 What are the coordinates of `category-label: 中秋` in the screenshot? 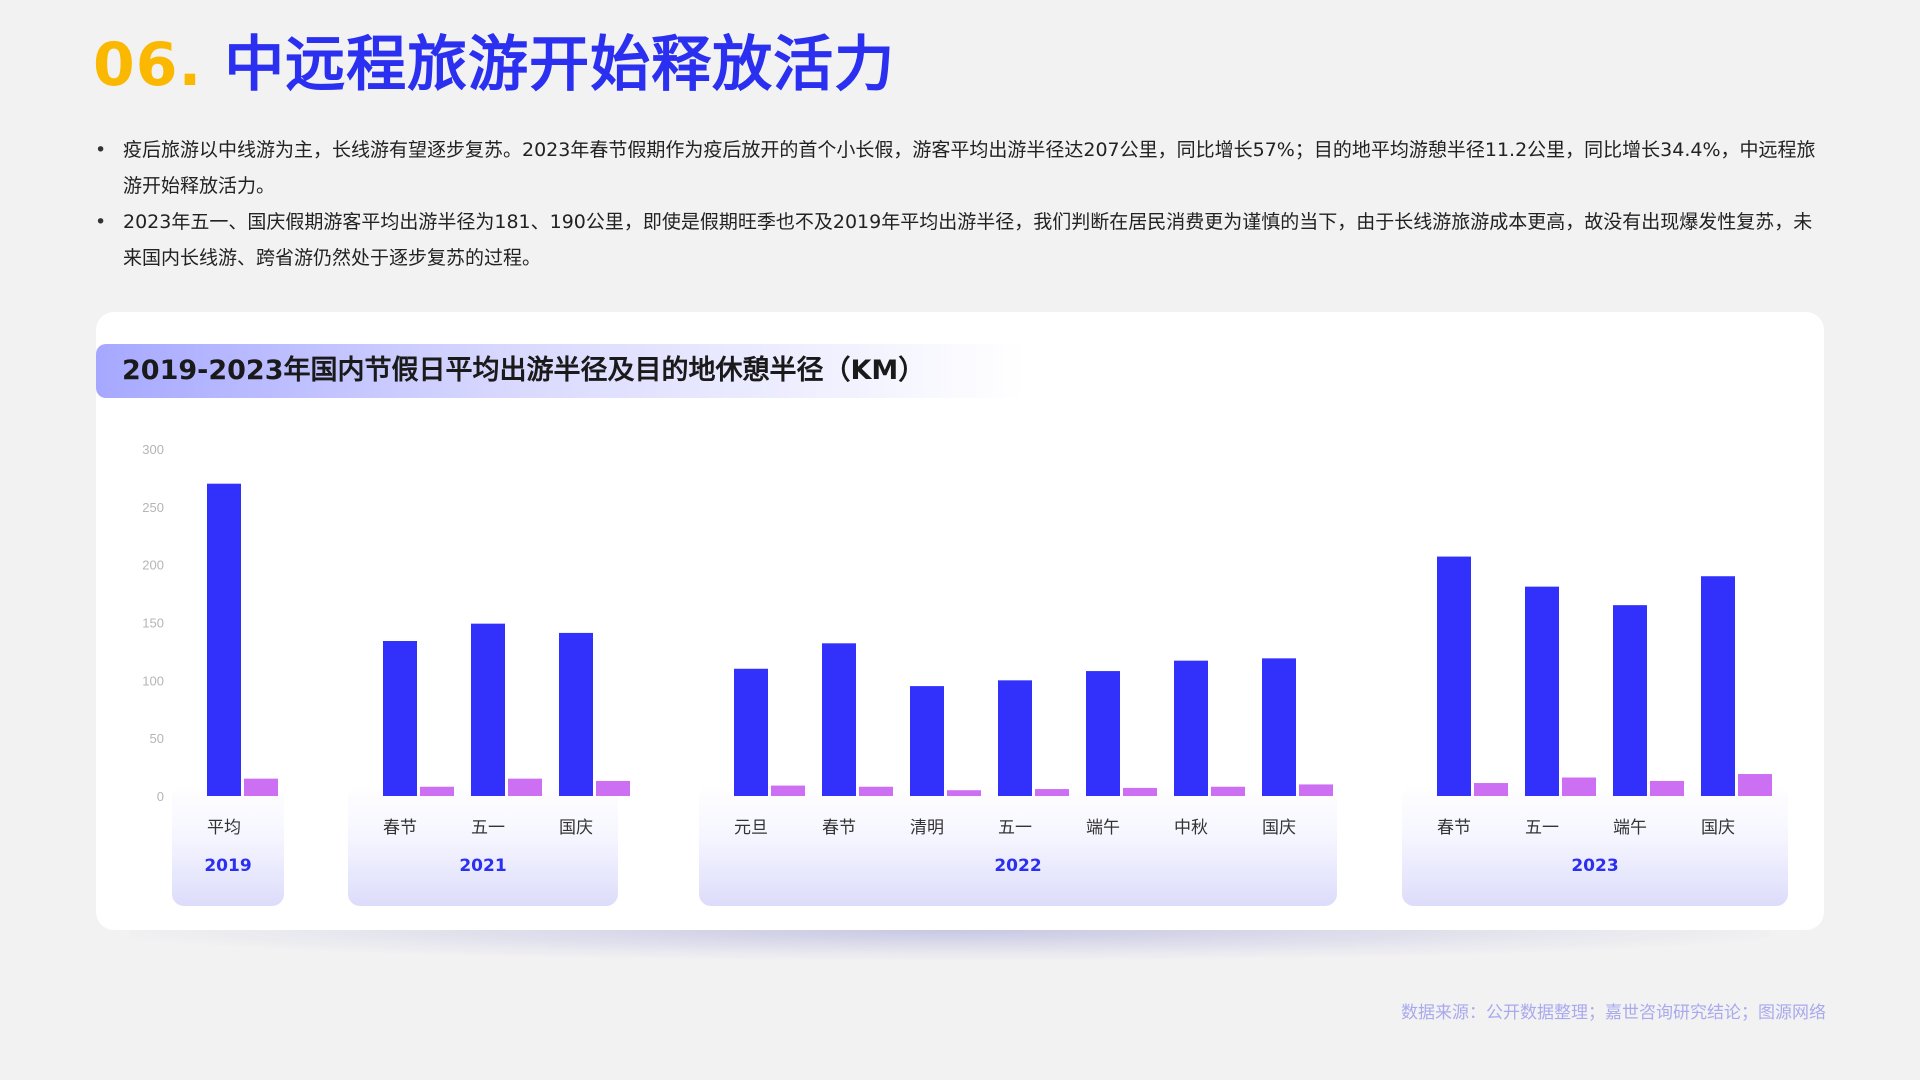 It's located at (1191, 828).